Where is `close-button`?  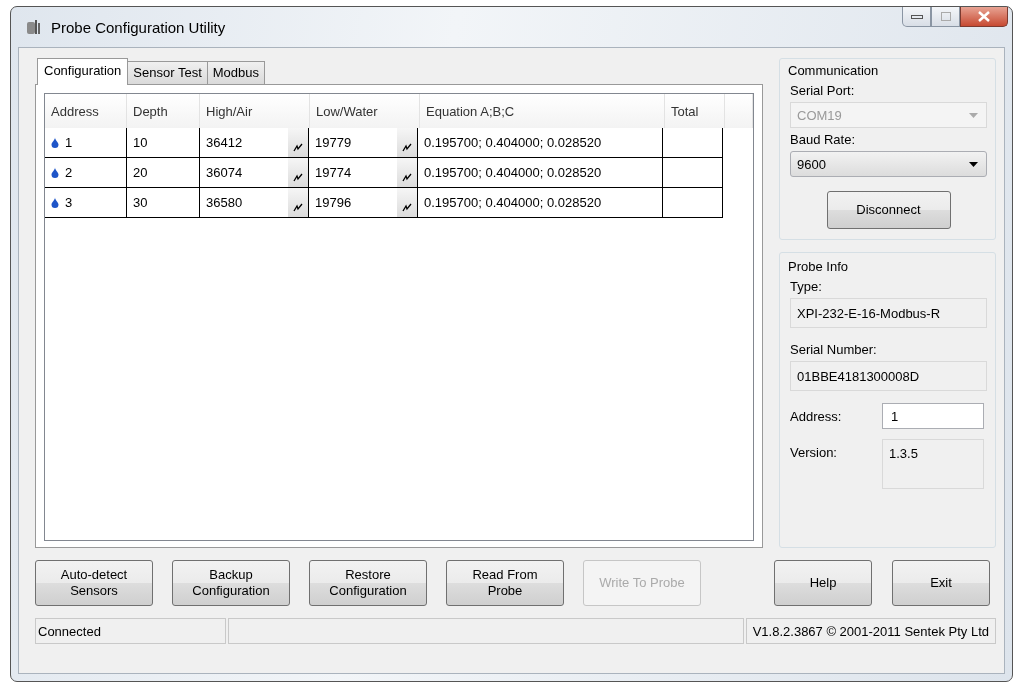
close-button is located at coordinates (984, 17).